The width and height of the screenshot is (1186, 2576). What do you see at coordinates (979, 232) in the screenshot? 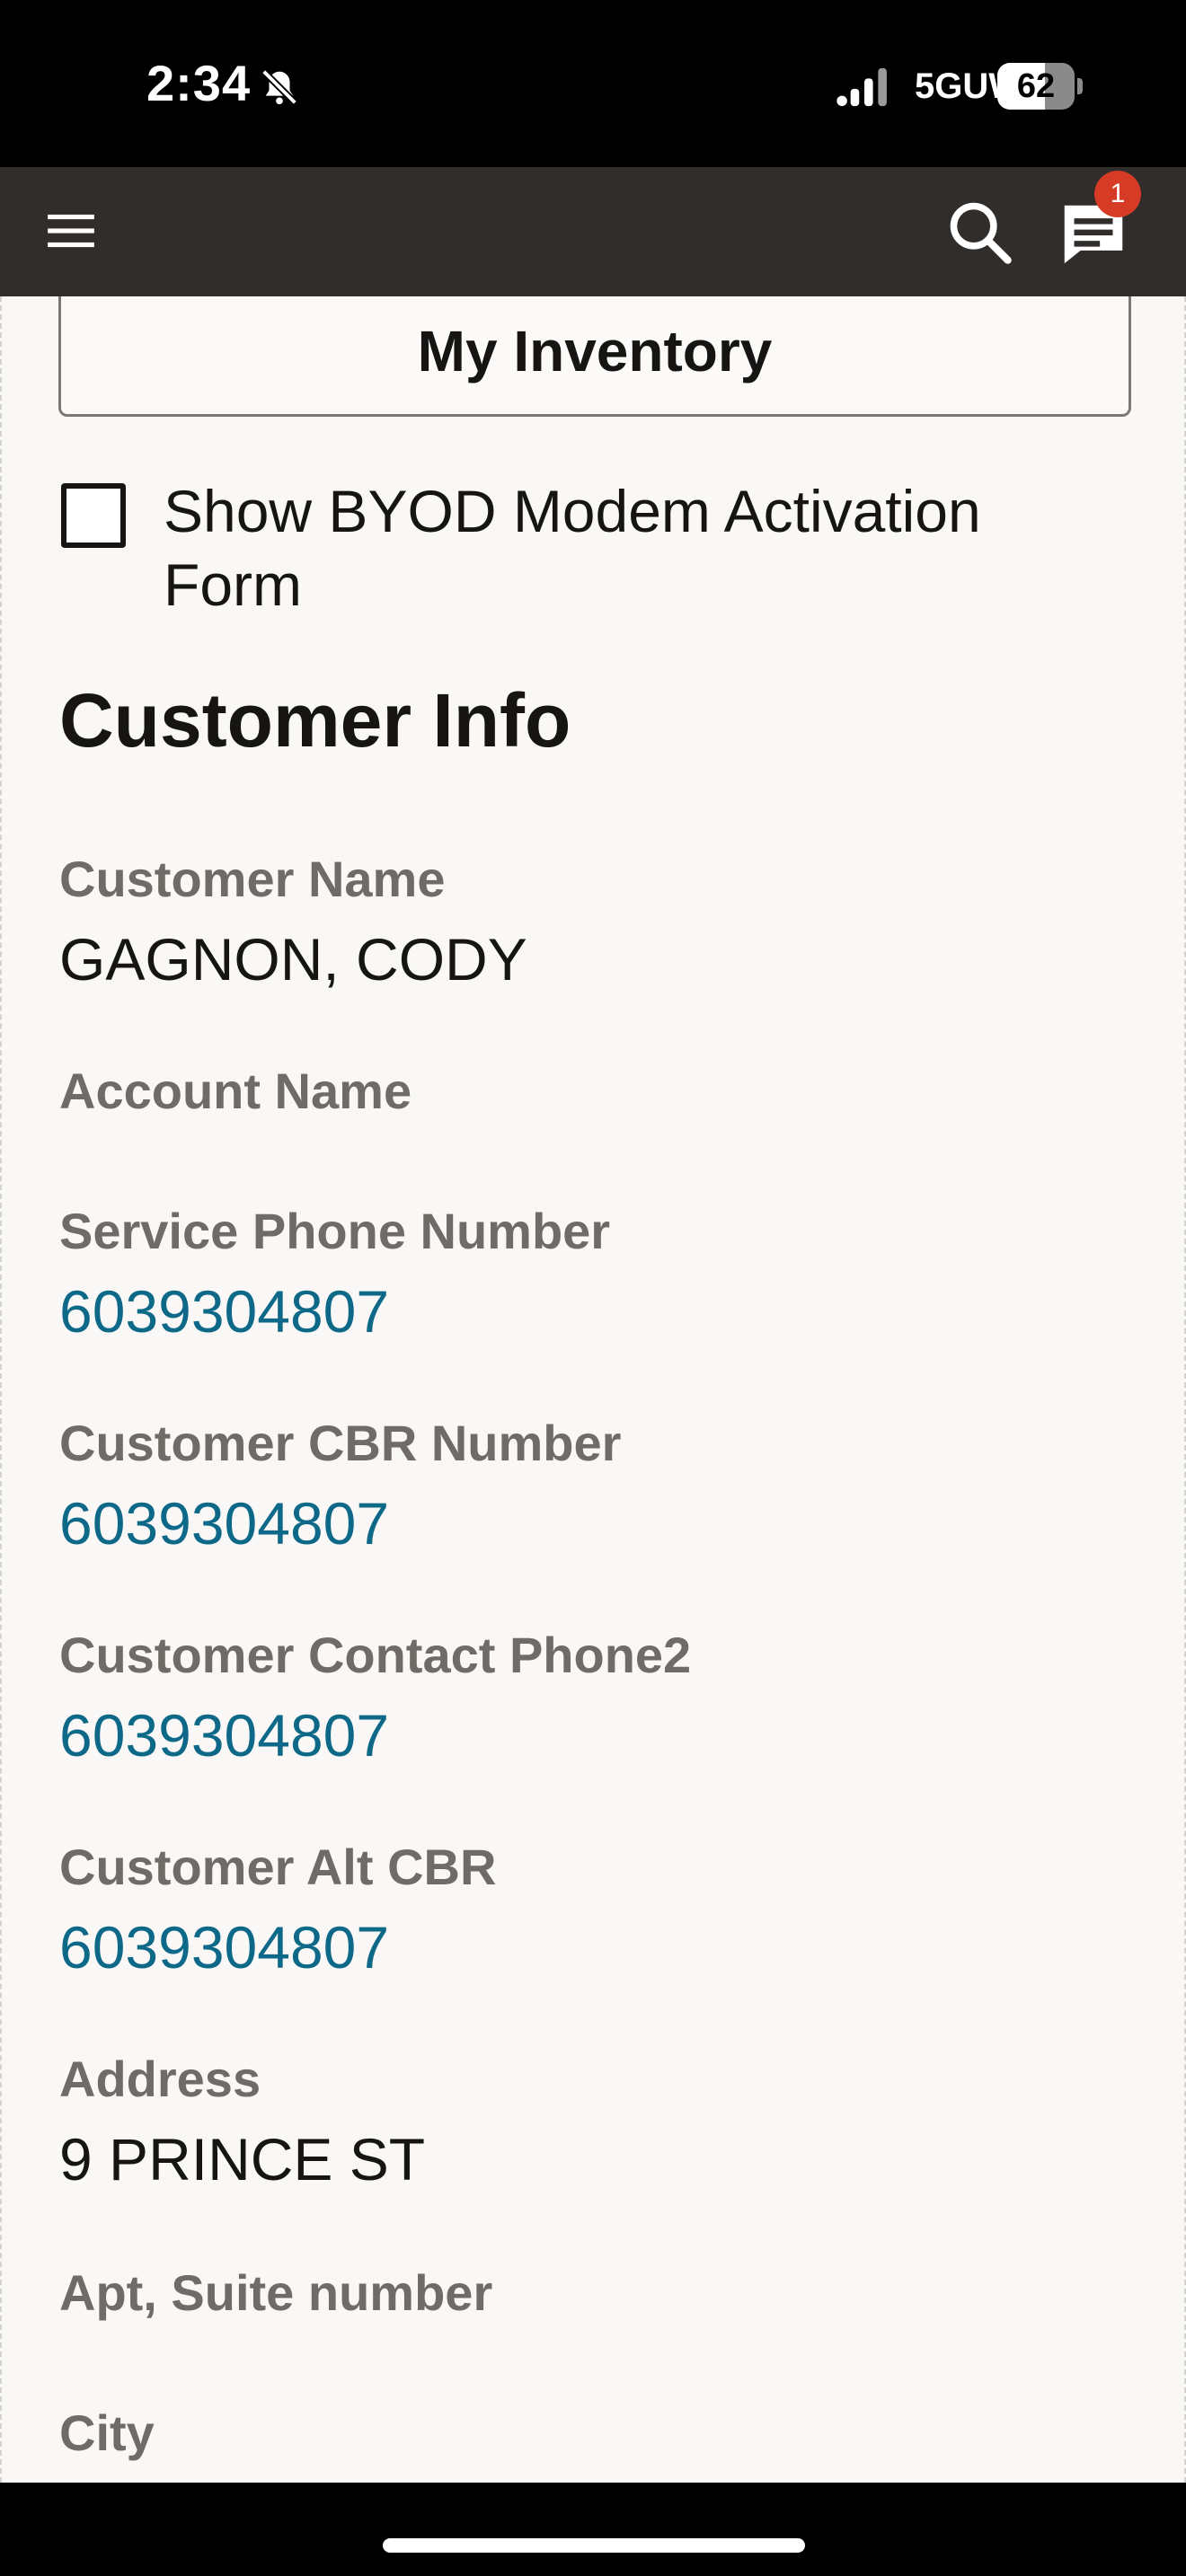
I see `search-icon` at bounding box center [979, 232].